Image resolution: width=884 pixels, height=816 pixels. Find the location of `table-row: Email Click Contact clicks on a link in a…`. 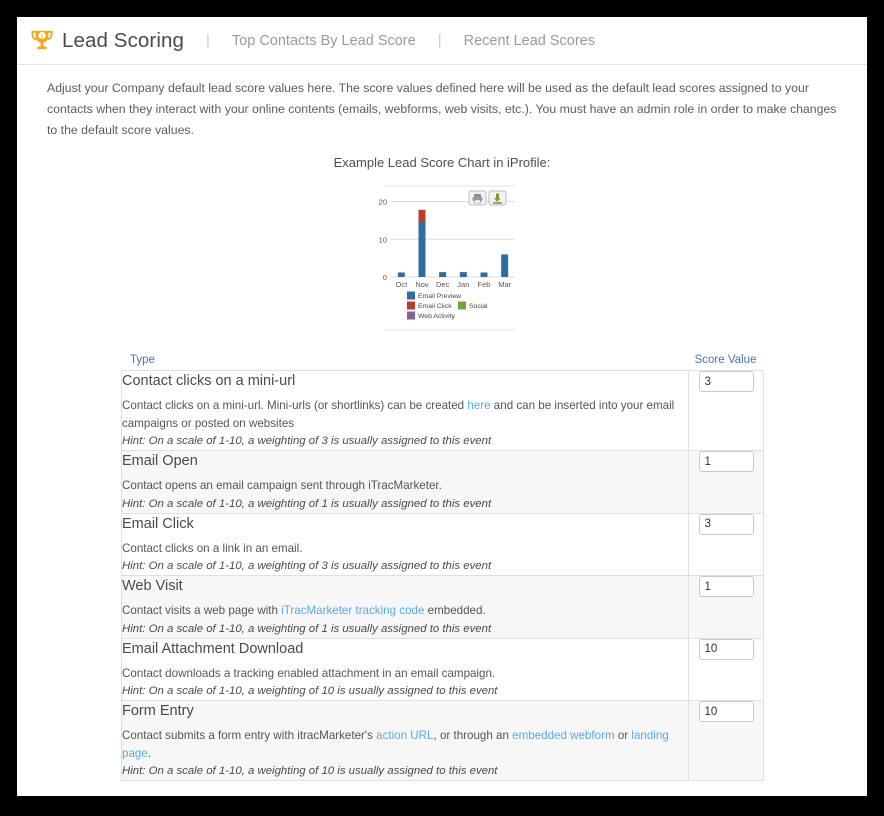

table-row: Email Click Contact clicks on a link in a… is located at coordinates (442, 544).